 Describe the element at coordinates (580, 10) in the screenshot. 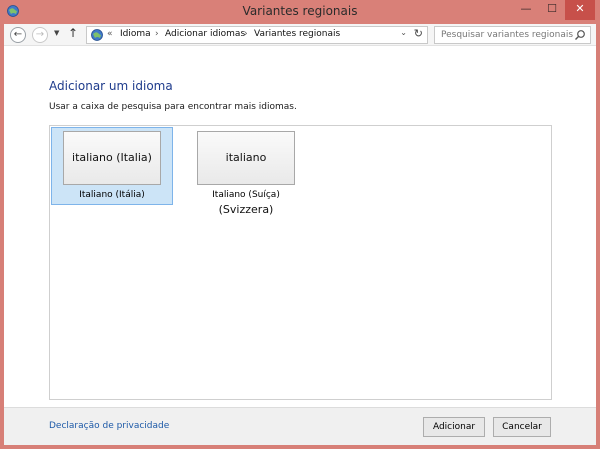

I see `close-button: ✕` at that location.